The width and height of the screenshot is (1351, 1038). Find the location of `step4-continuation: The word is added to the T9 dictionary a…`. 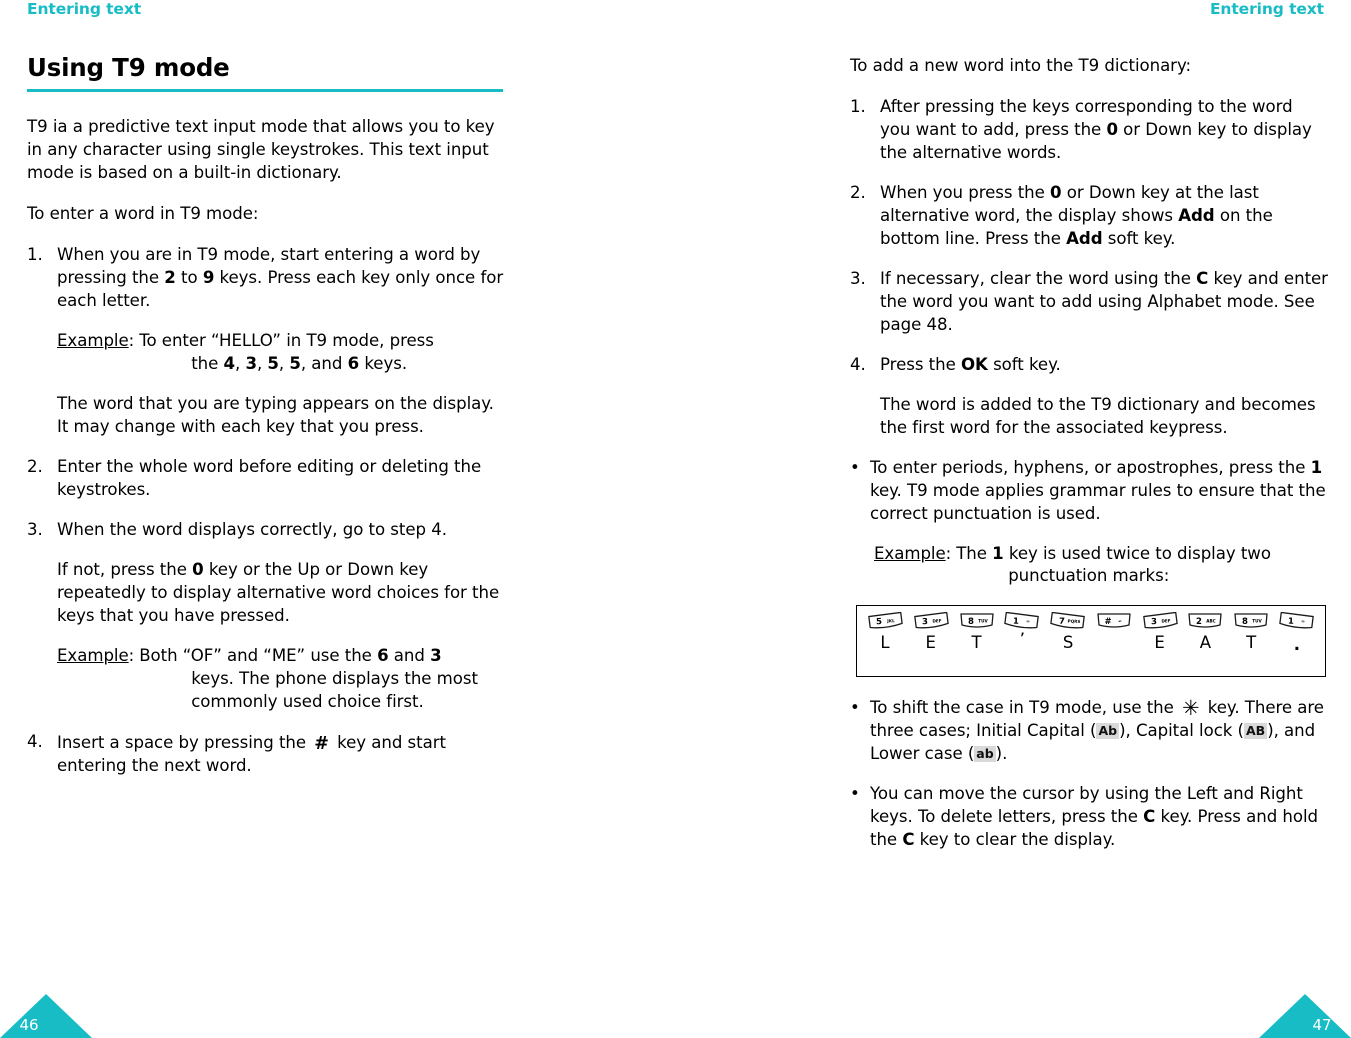

step4-continuation: The word is added to the T9 dictionary a… is located at coordinates (1098, 415).